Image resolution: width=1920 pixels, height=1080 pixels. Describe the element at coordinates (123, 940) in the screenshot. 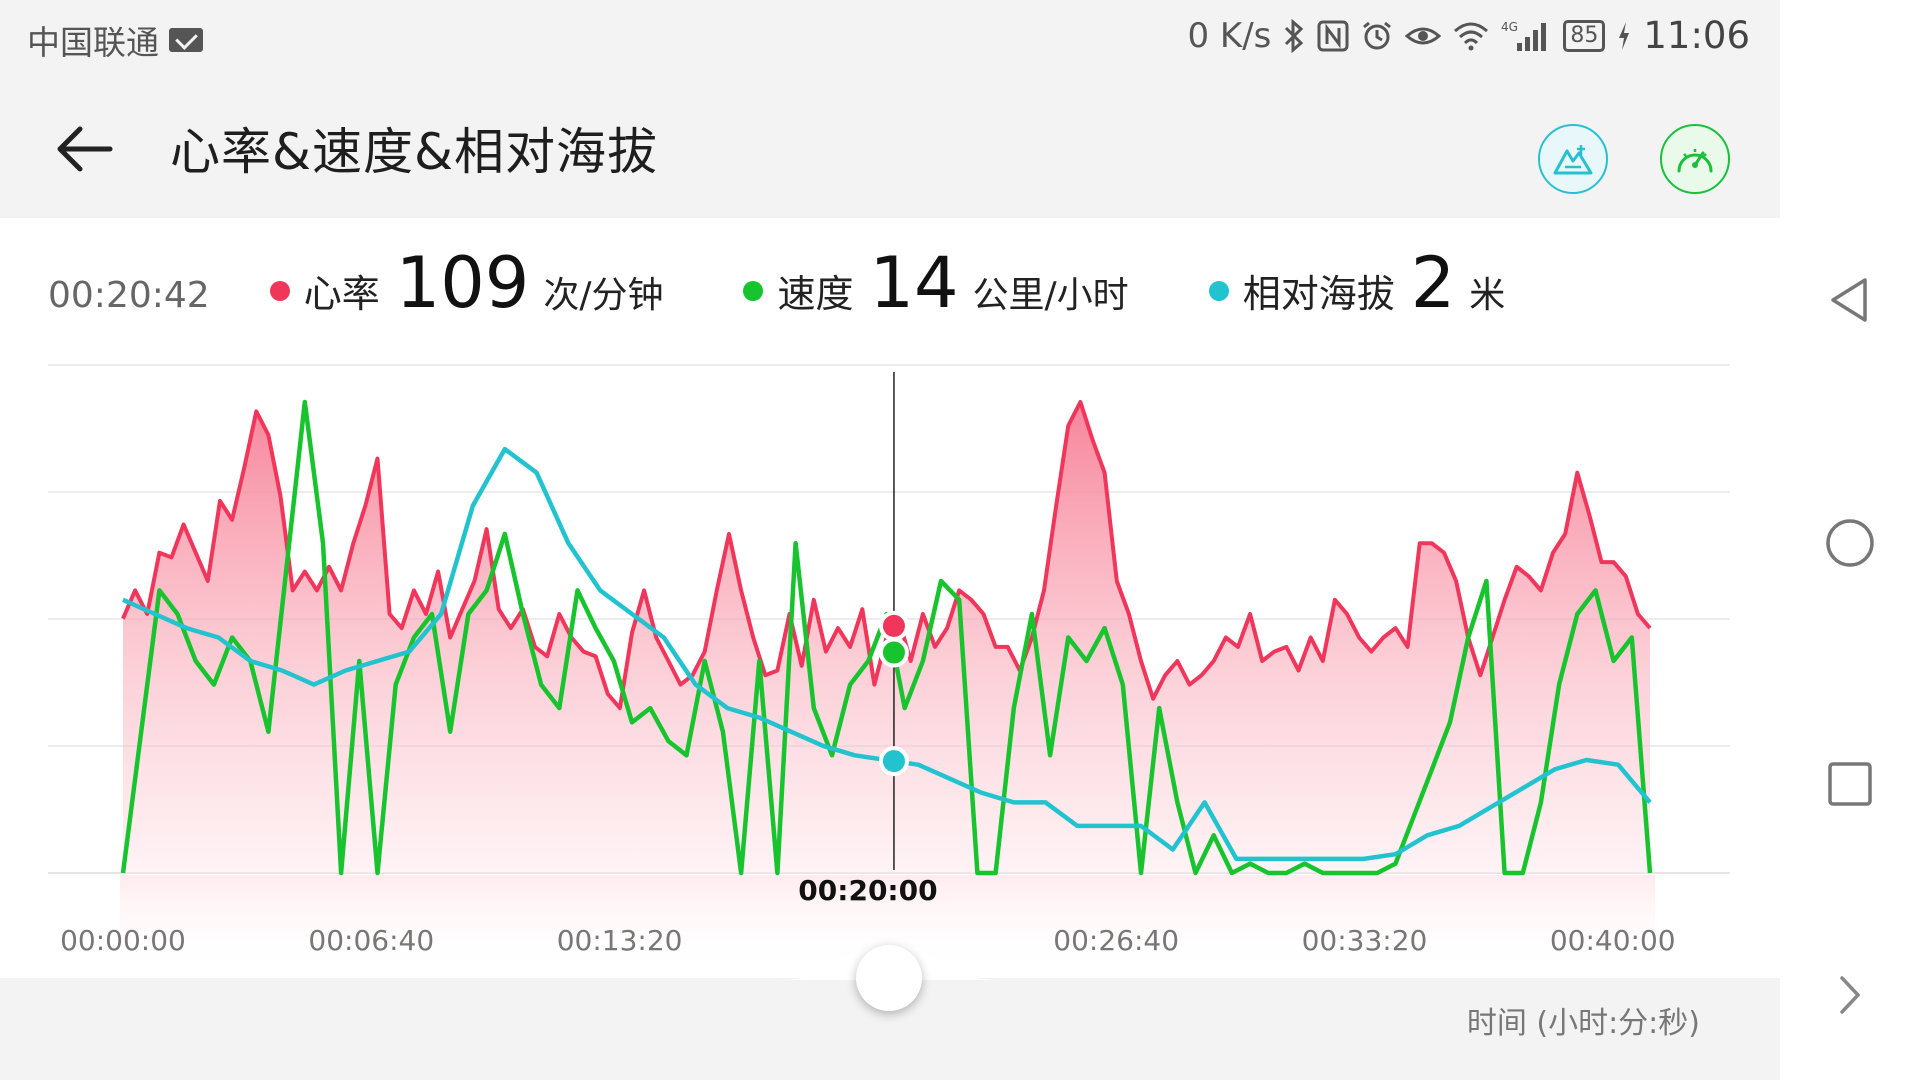

I see `x-tick-label: 00:00:00` at that location.